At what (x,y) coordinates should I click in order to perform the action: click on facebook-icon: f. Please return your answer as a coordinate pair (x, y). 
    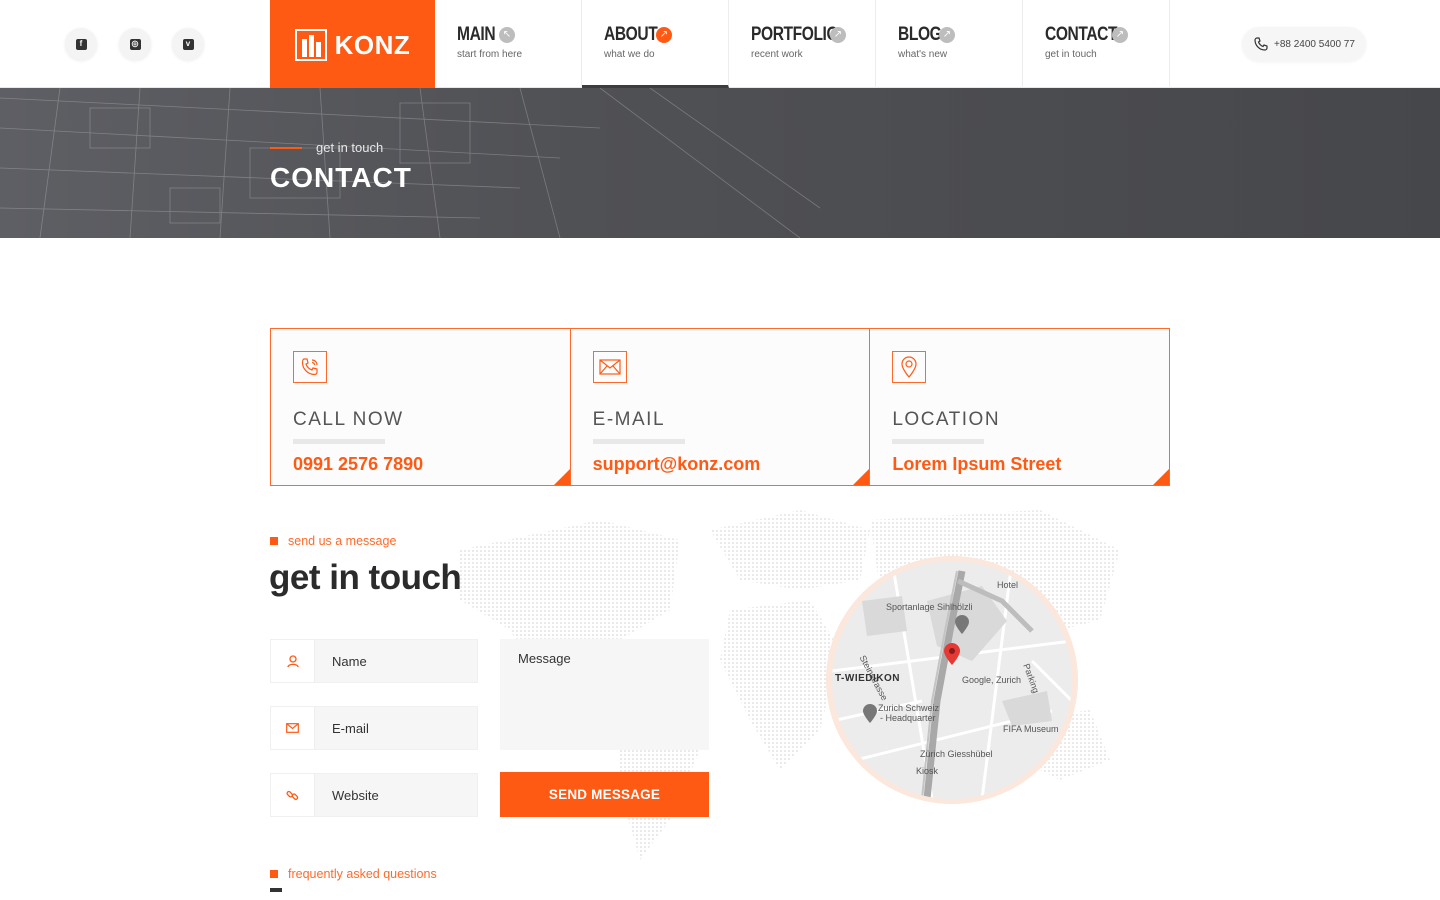
    Looking at the image, I should click on (81, 44).